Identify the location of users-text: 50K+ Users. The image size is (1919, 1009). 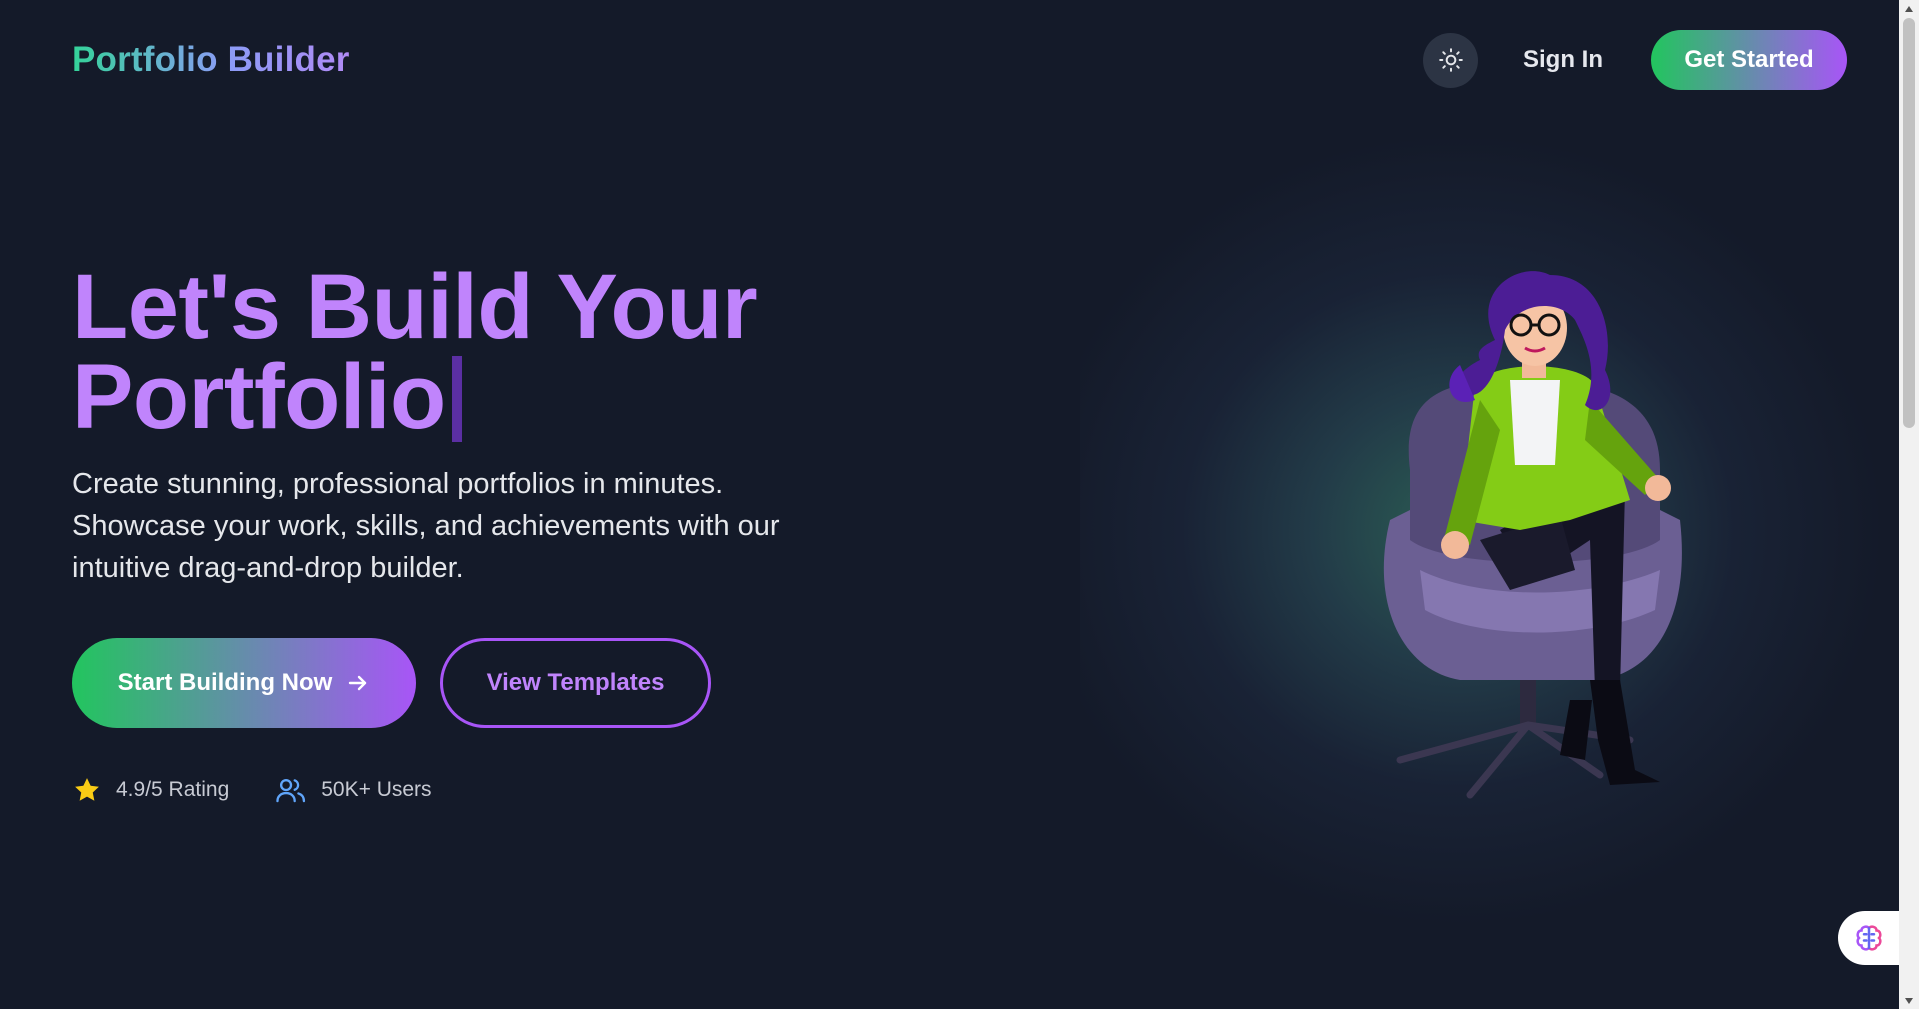
(376, 789).